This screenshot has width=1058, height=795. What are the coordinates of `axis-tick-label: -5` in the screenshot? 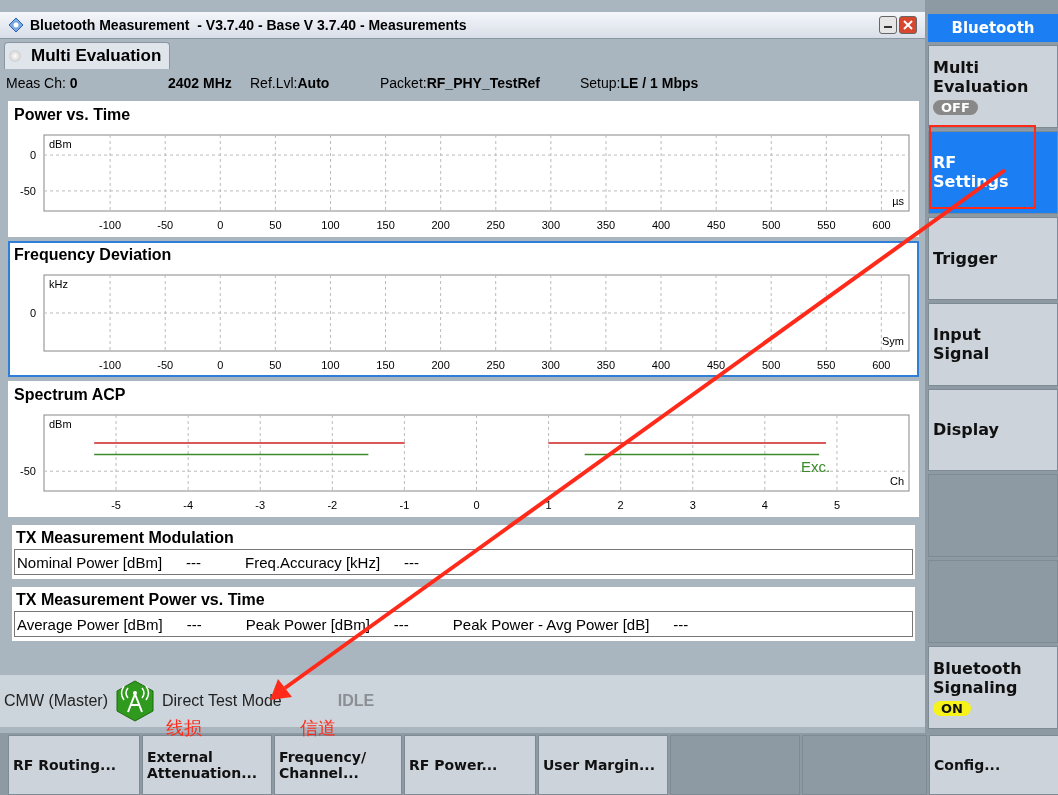 It's located at (116, 505).